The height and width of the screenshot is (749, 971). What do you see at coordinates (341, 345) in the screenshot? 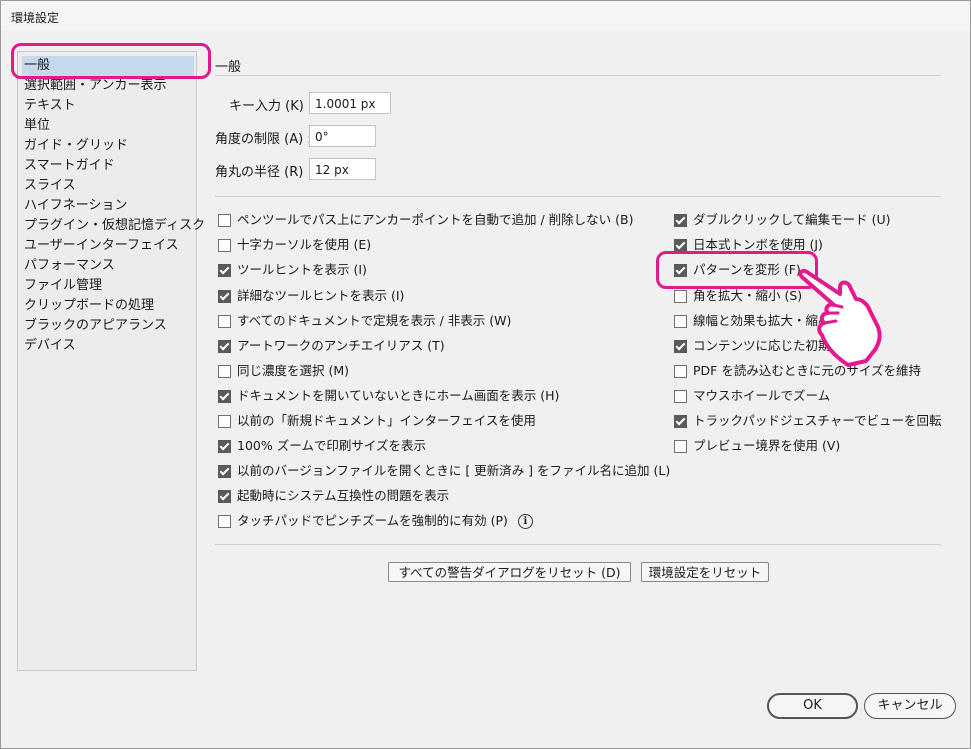
I see `option-label: アートワークのアンチエイリアス (T)` at bounding box center [341, 345].